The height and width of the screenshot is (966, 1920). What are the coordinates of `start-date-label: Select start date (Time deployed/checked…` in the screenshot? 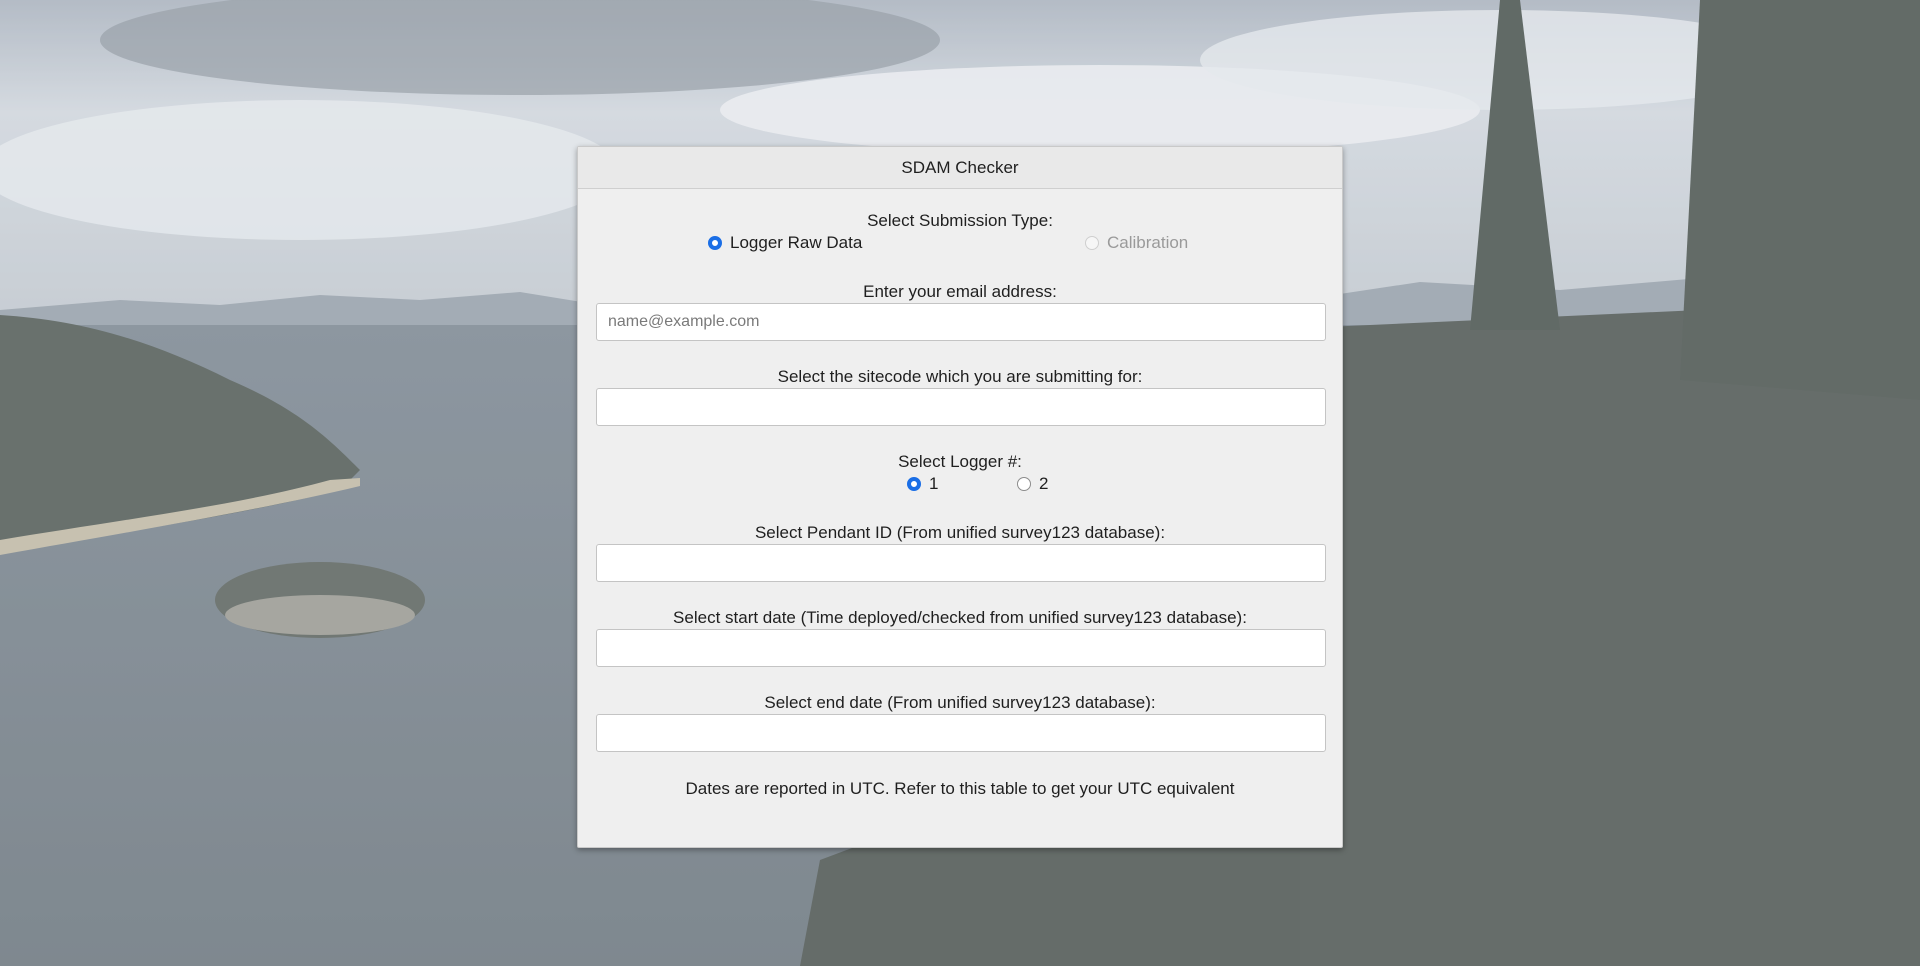 It's located at (960, 617).